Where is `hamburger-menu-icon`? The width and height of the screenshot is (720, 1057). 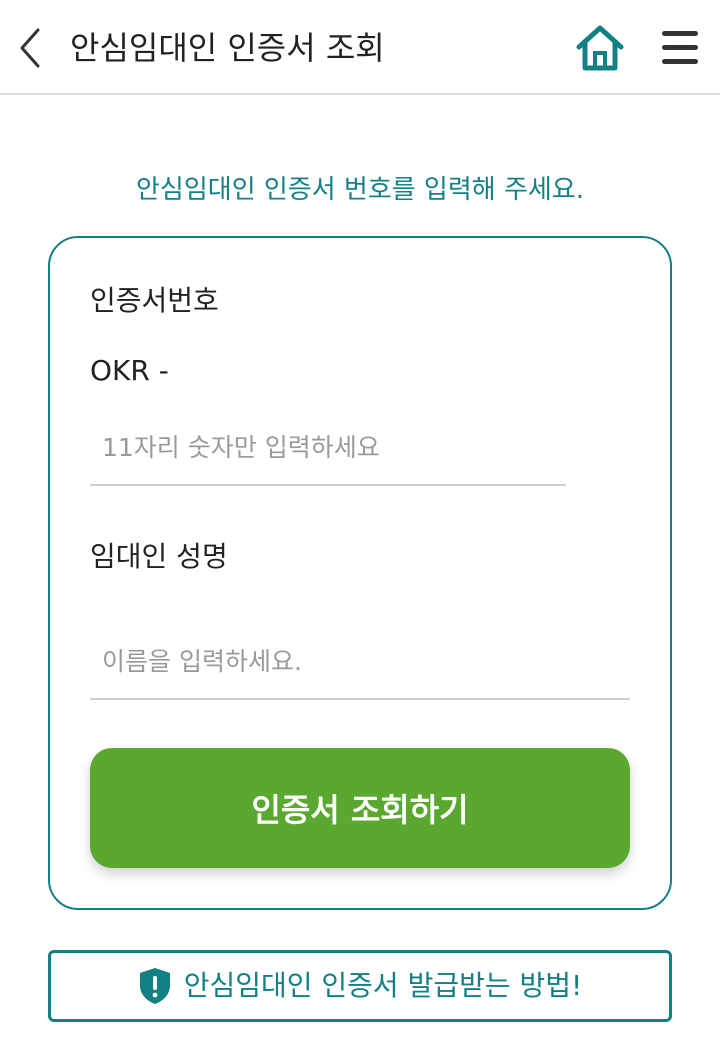
hamburger-menu-icon is located at coordinates (680, 47).